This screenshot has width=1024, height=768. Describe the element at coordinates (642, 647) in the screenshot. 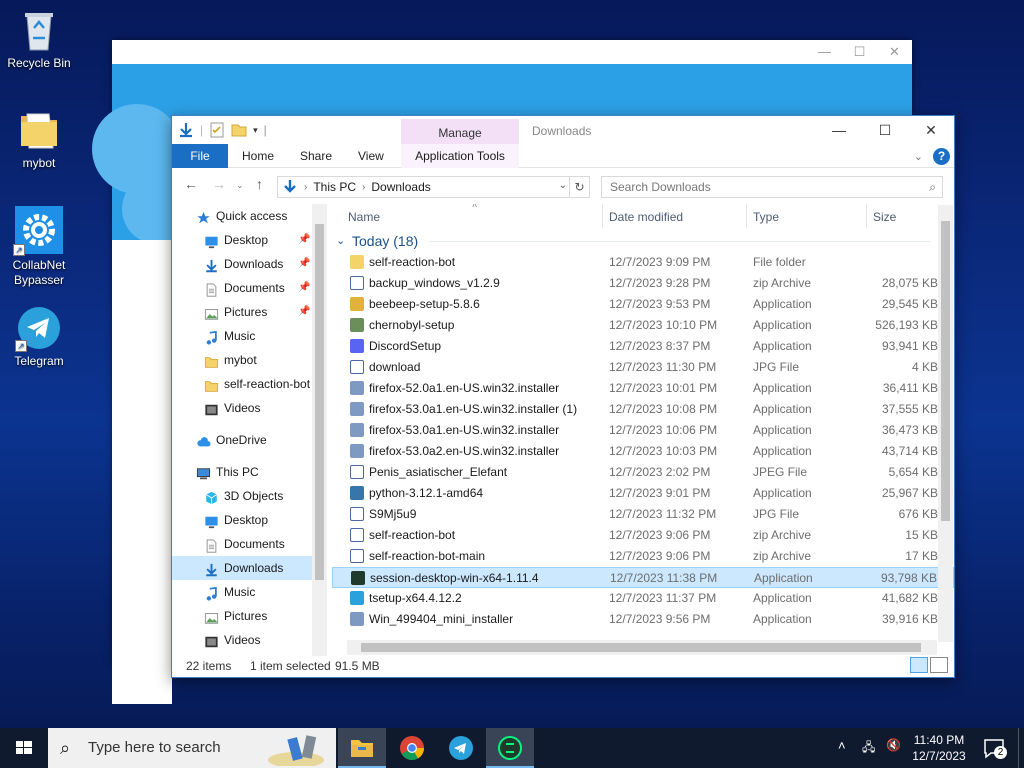

I see `horizontal-scrollbar` at that location.